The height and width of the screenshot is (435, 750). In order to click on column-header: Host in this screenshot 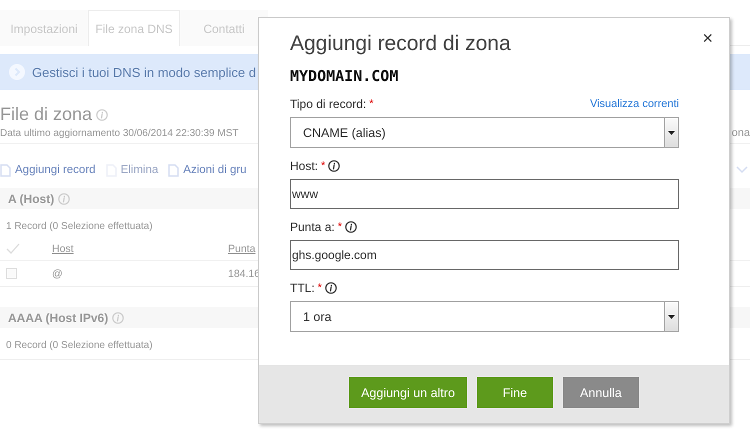, I will do `click(140, 248)`.